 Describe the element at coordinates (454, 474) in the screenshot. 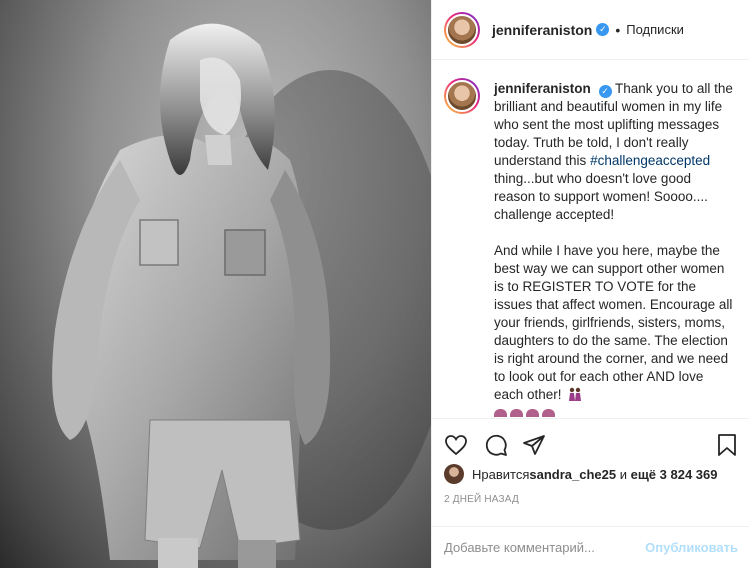

I see `liker-avatar` at that location.